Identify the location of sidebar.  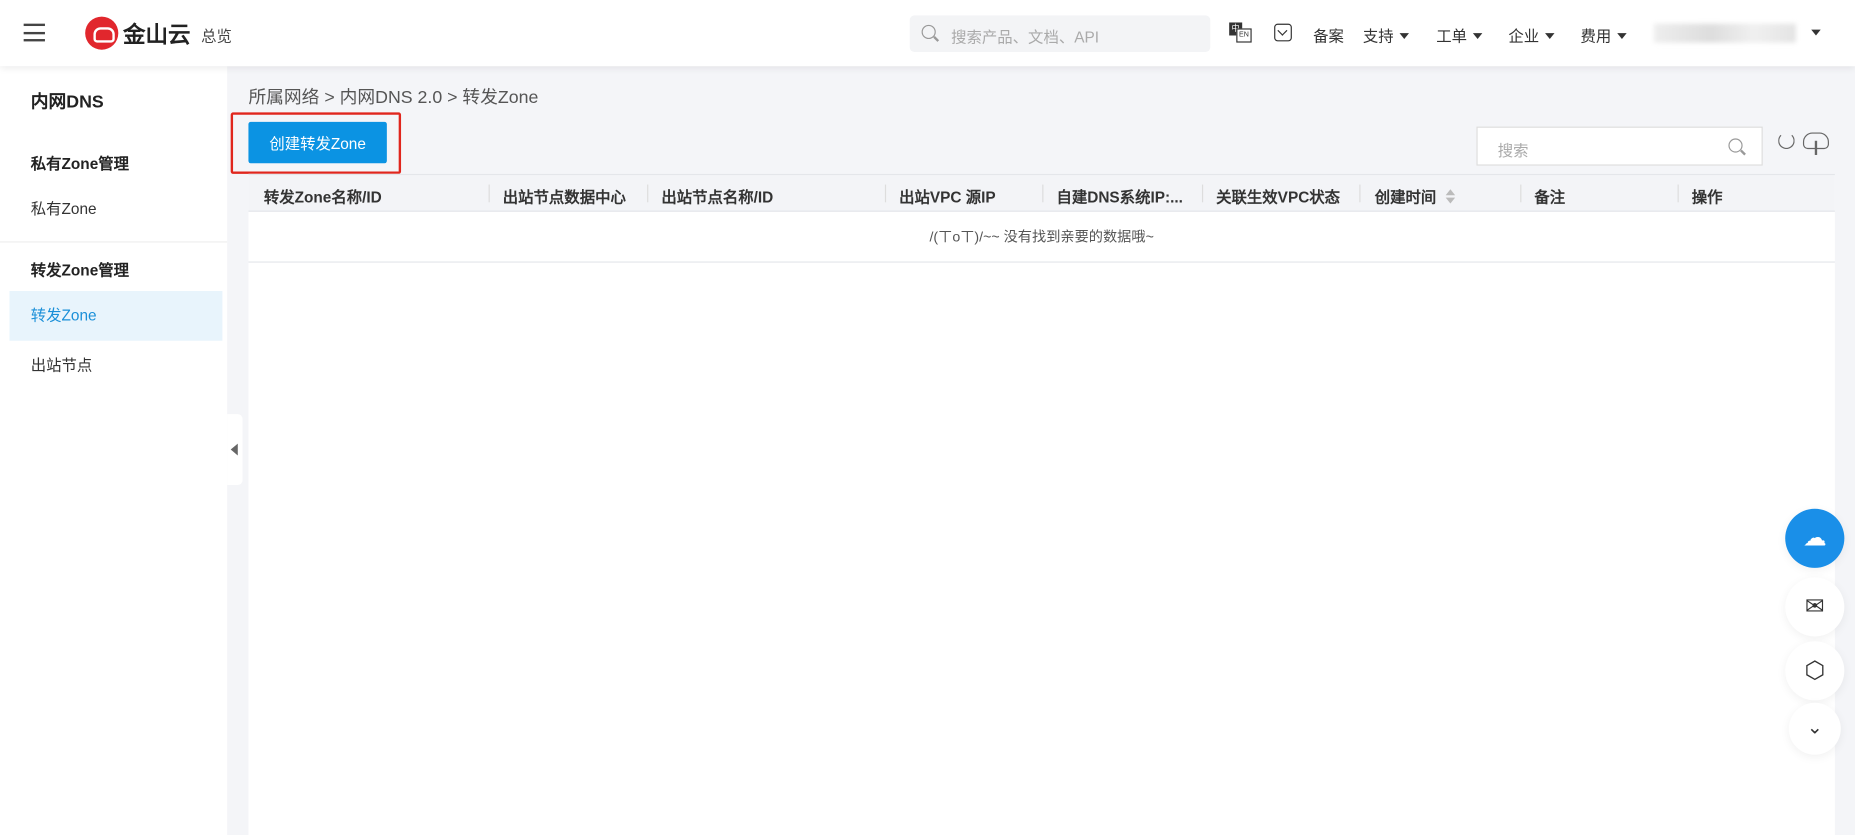
(114, 450).